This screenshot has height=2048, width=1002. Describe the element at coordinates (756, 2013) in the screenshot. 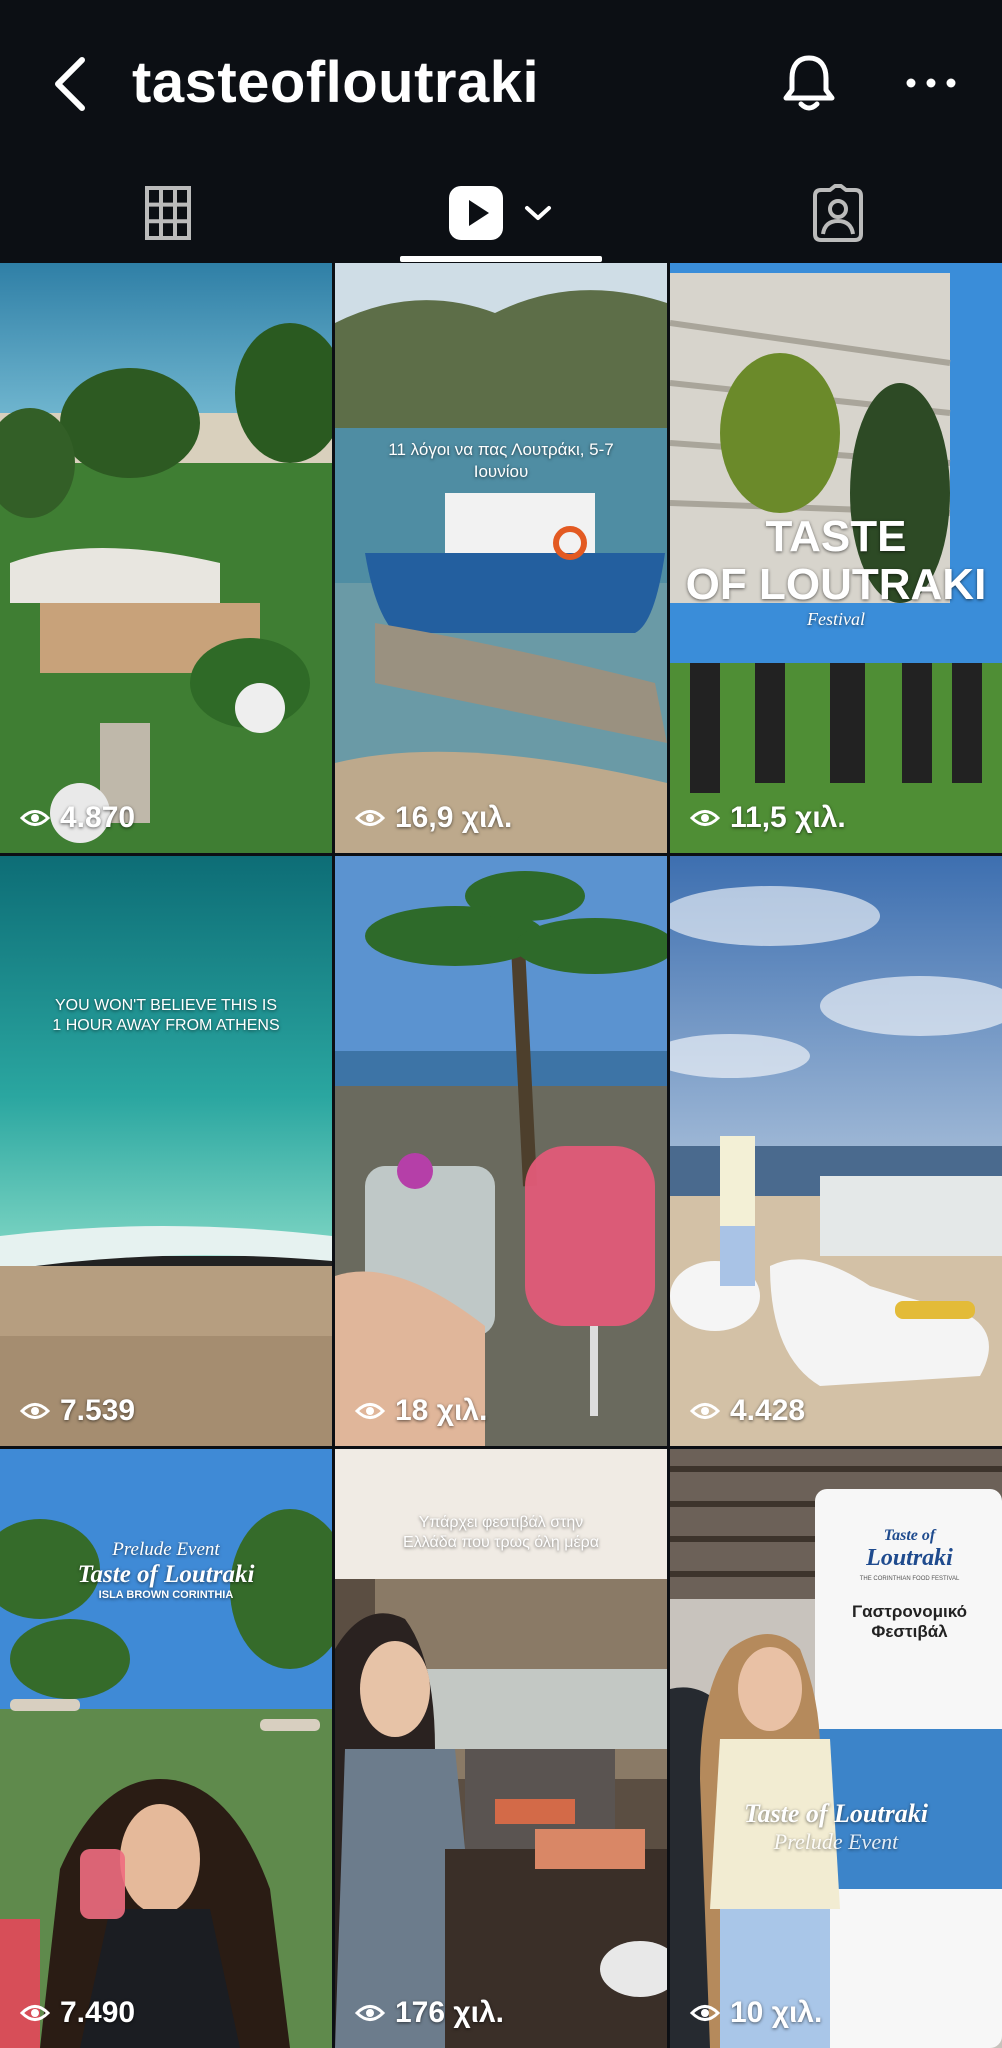

I see `view-count: 10 χιλ.` at that location.